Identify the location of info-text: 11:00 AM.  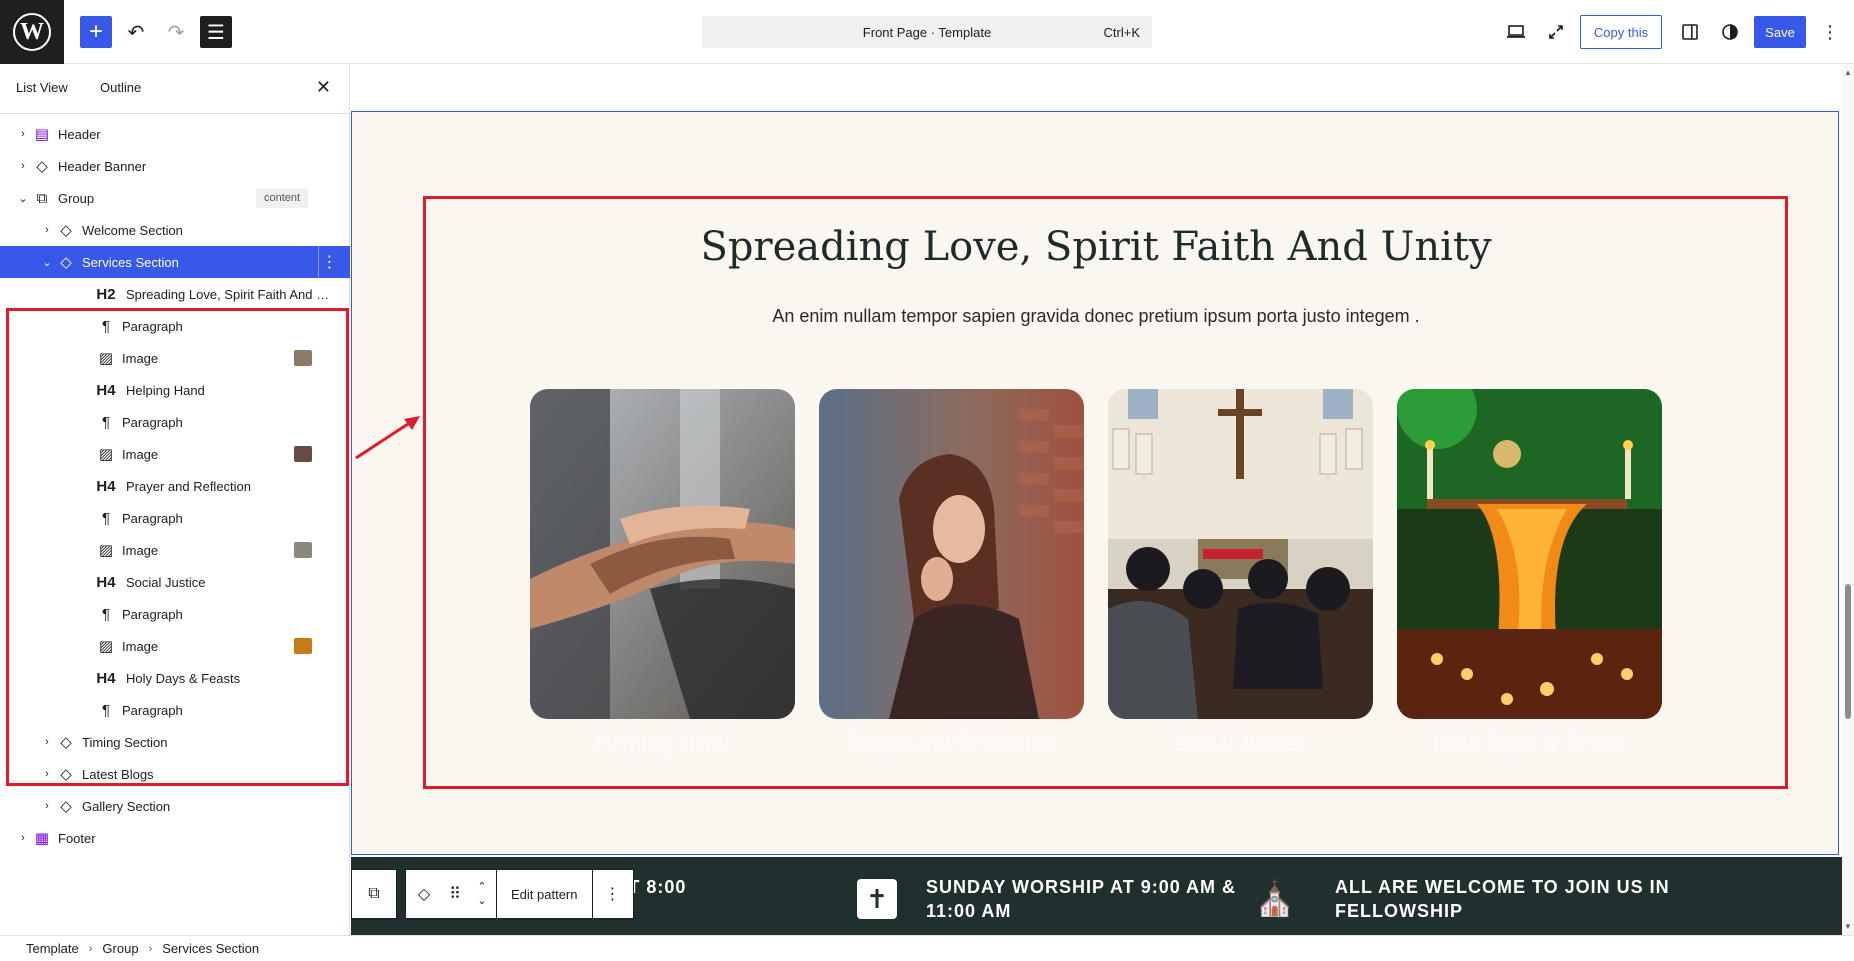
(969, 911).